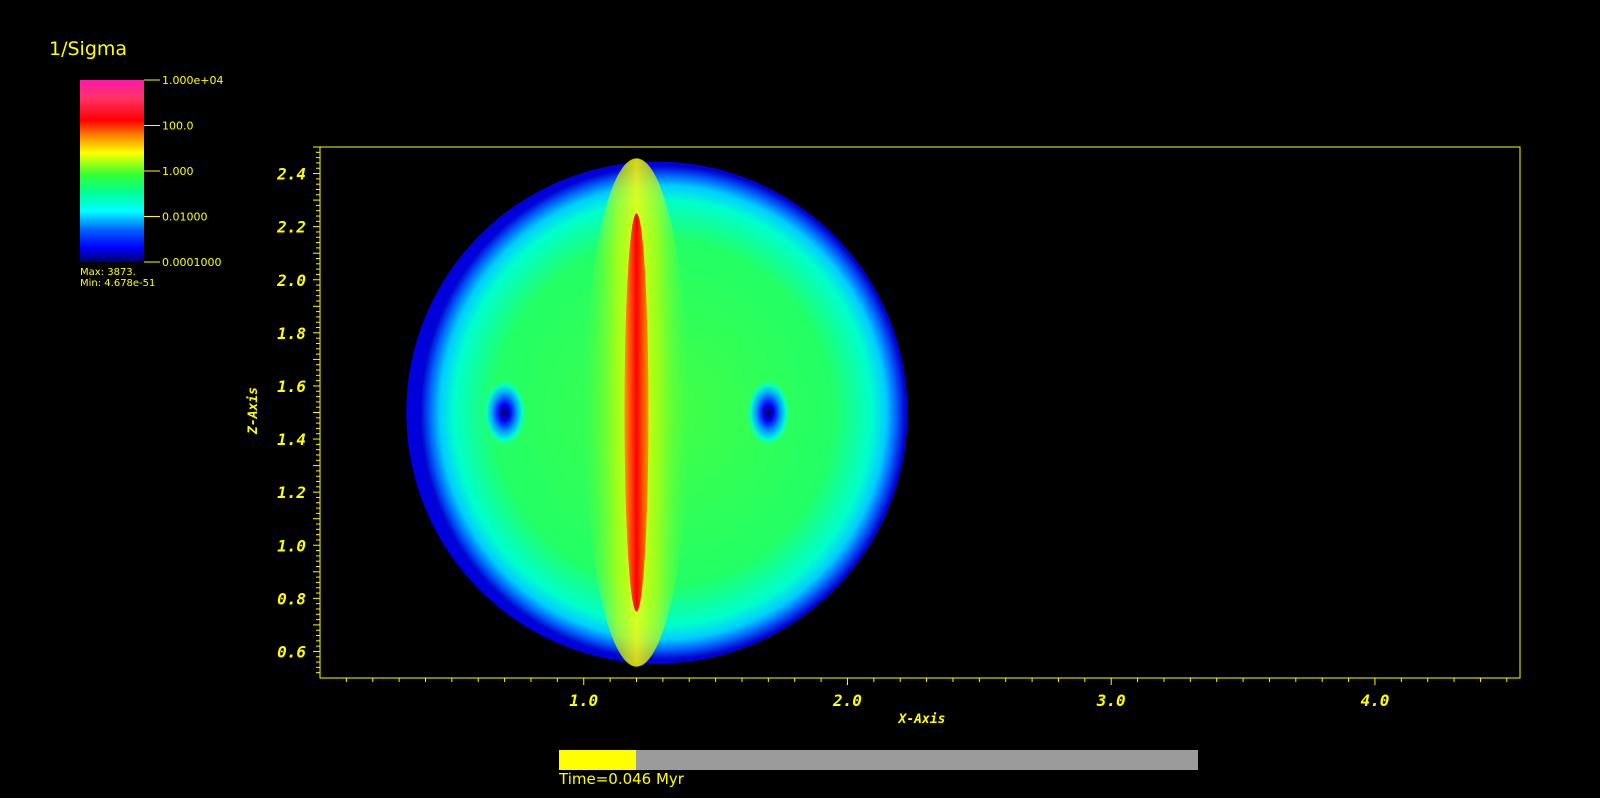  What do you see at coordinates (88, 49) in the screenshot?
I see `legend-title: 1/Sigma` at bounding box center [88, 49].